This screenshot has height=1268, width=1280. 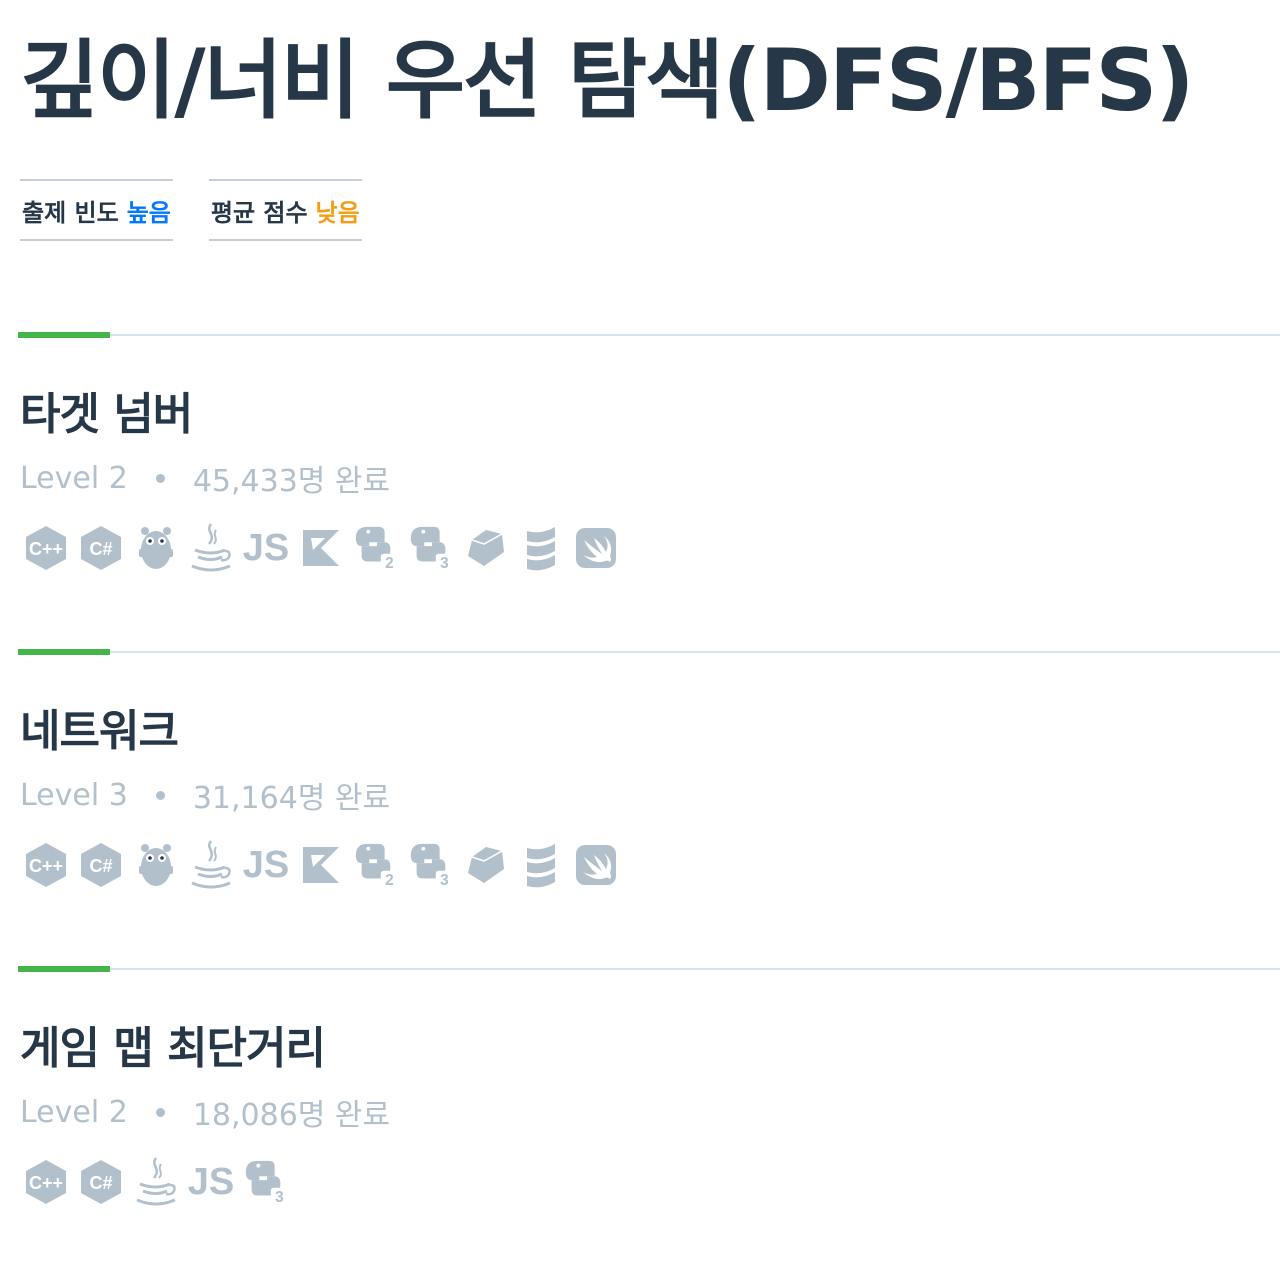 I want to click on frequency-value: 높음, so click(x=148, y=212).